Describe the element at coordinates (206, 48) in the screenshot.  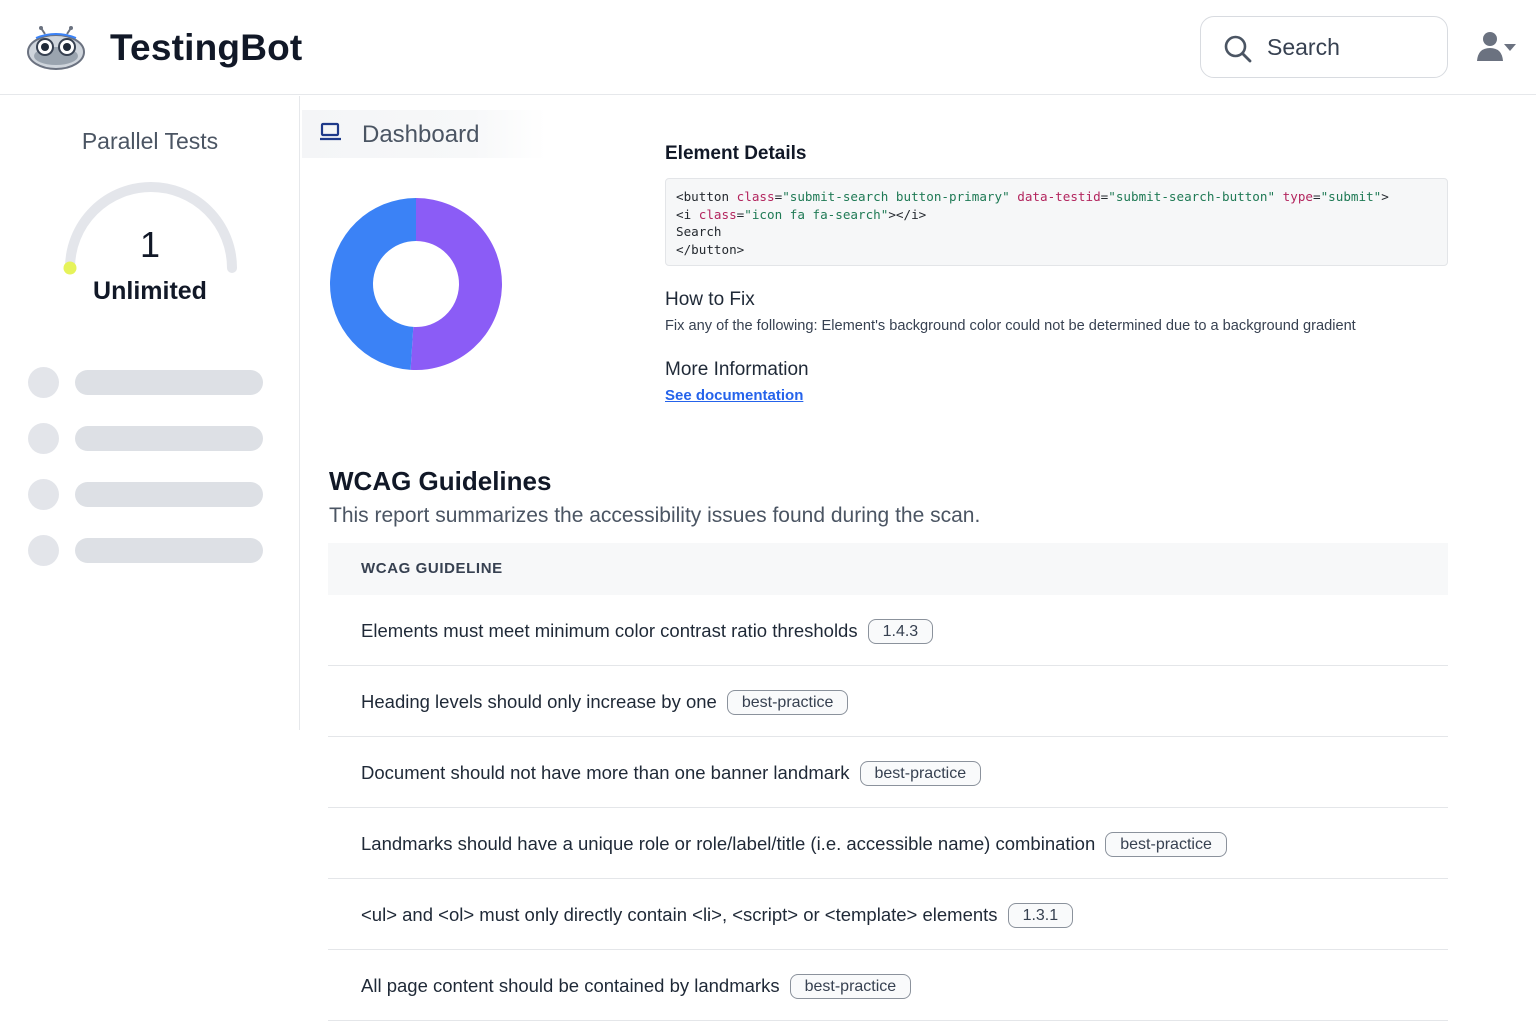
I see `brand-name: TestingBot` at that location.